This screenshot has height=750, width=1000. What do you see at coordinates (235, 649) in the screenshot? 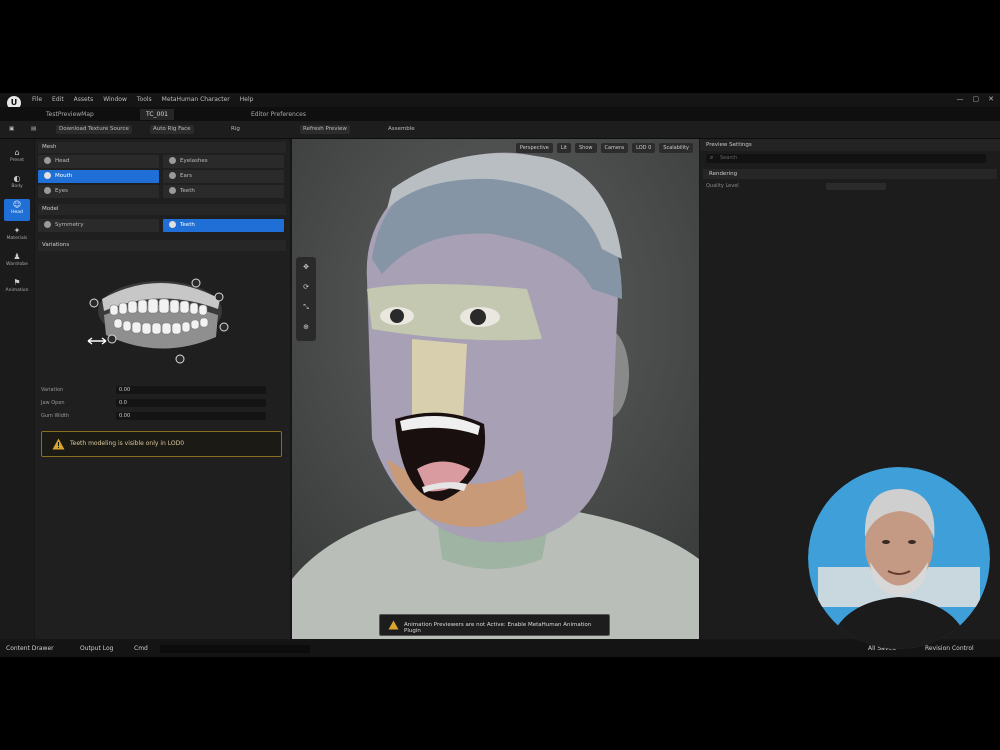
I see `console-input` at bounding box center [235, 649].